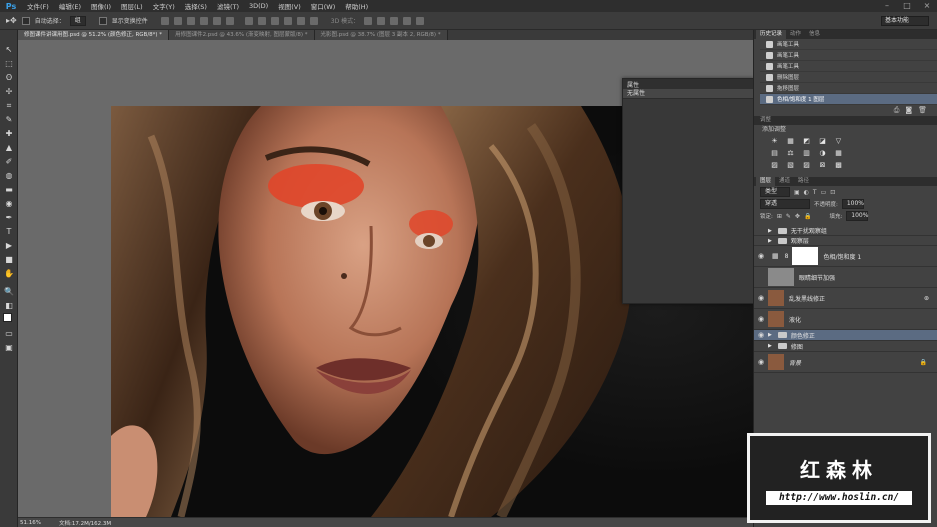 The width and height of the screenshot is (937, 527). What do you see at coordinates (845, 241) in the screenshot?
I see `layer-row: ▶ 观察层` at bounding box center [845, 241].